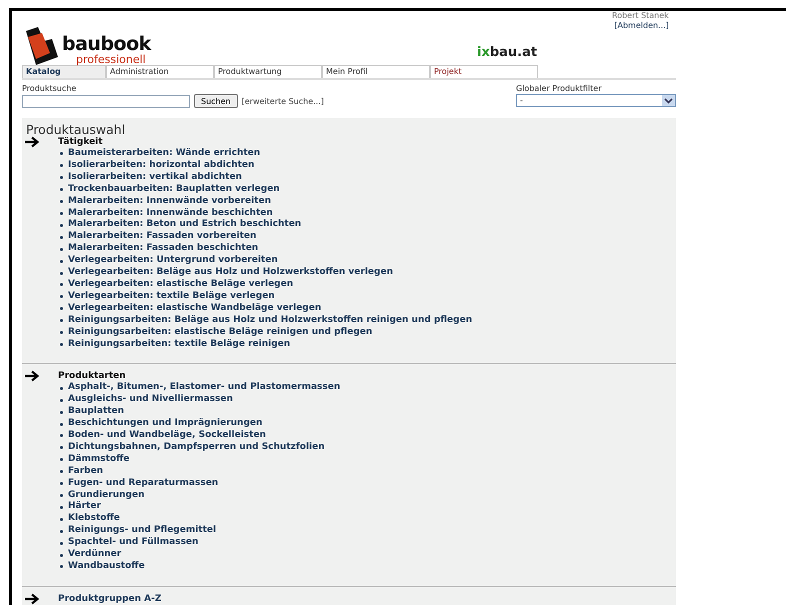 The image size is (786, 605). Describe the element at coordinates (162, 237) in the screenshot. I see `category-link: Malerarbeiten: Fassaden vorbereiten` at that location.